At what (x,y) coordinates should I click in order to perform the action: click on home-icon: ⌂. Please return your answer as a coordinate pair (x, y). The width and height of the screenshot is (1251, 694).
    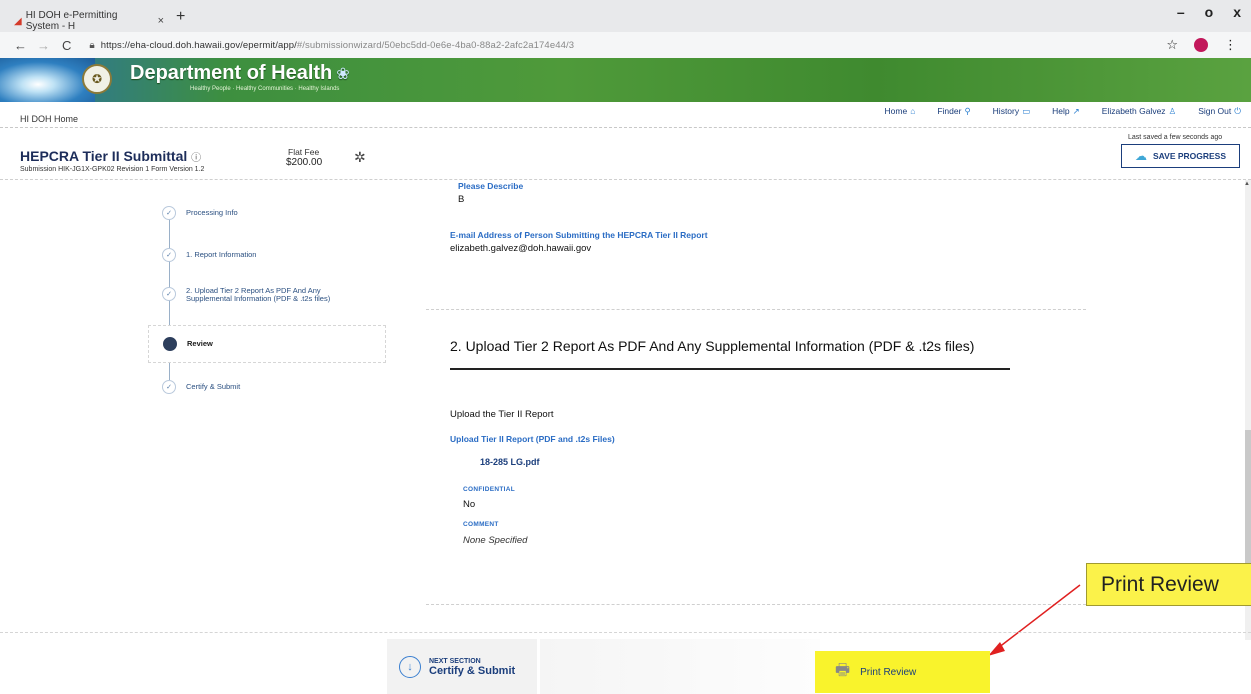
    Looking at the image, I should click on (913, 111).